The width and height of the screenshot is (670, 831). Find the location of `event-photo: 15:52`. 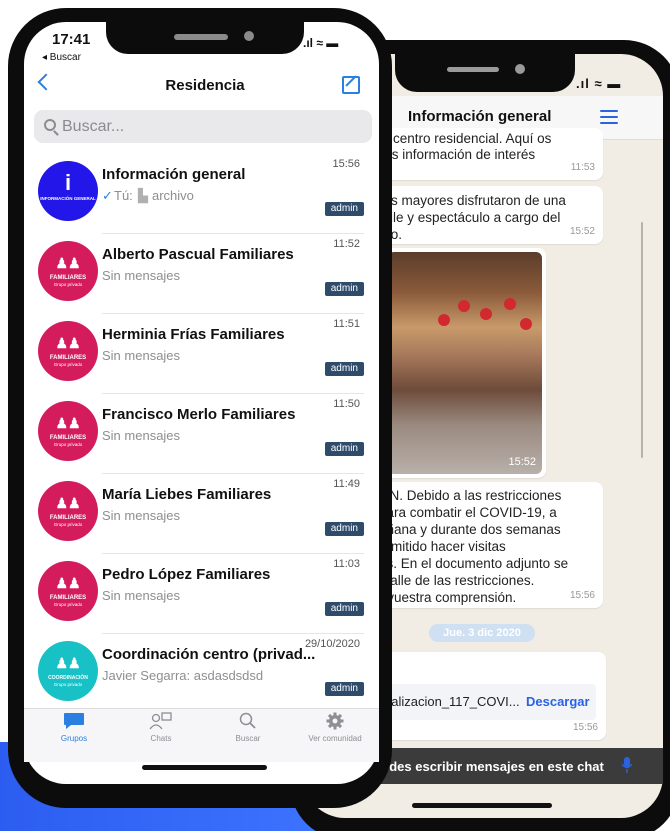

event-photo: 15:52 is located at coordinates (465, 363).